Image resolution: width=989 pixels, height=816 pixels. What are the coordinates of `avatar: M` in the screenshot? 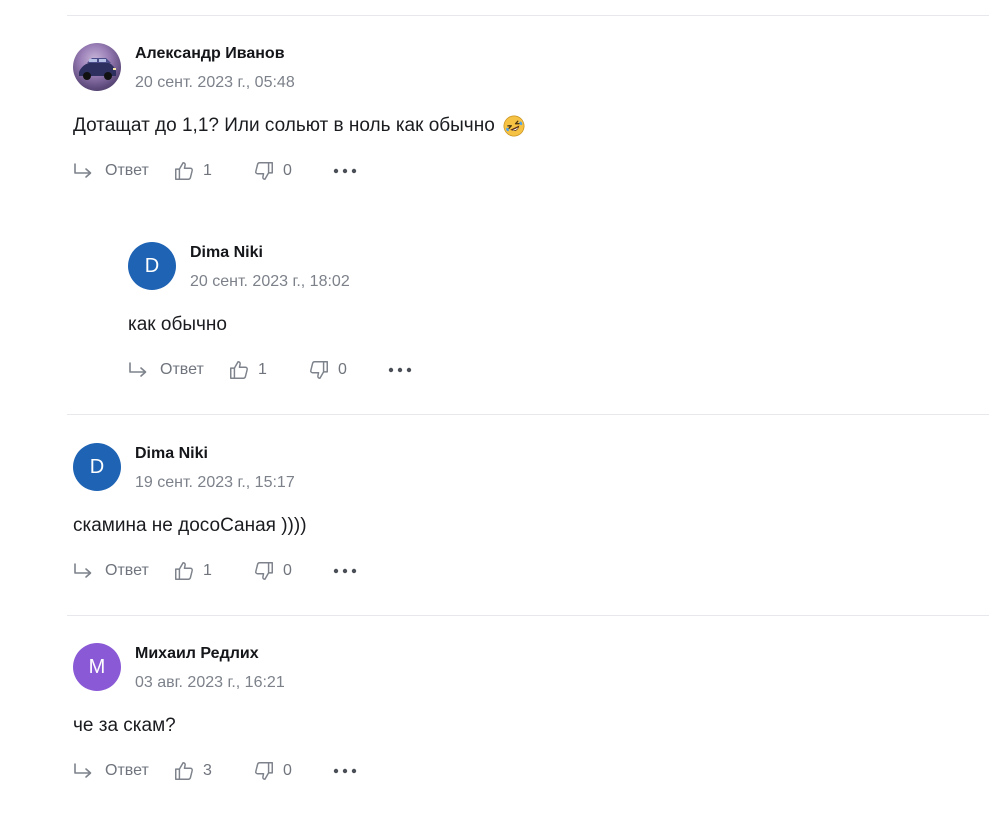 It's located at (97, 667).